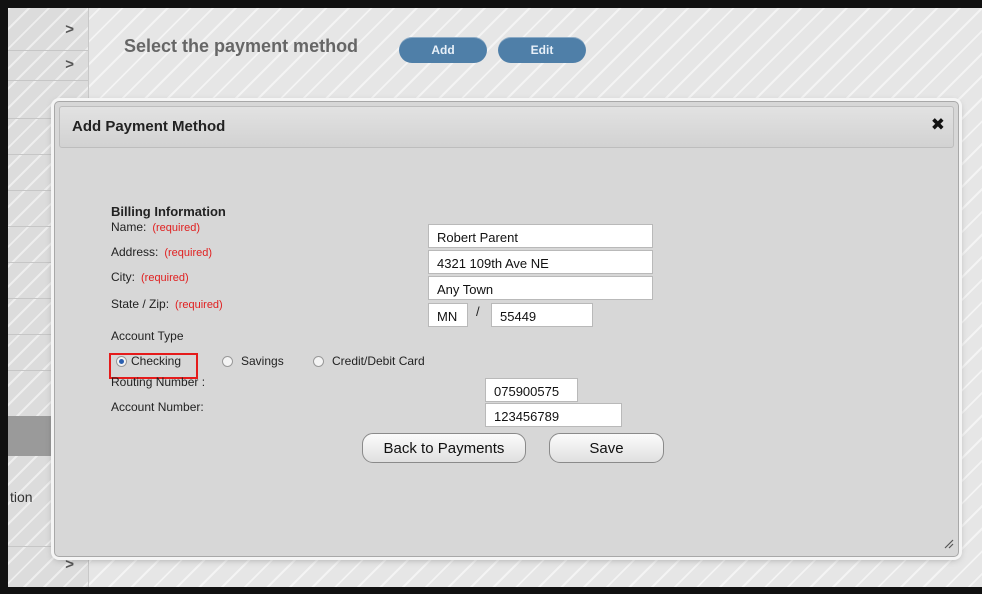 The width and height of the screenshot is (982, 594). What do you see at coordinates (157, 407) in the screenshot?
I see `account-number-label: Account Number:` at bounding box center [157, 407].